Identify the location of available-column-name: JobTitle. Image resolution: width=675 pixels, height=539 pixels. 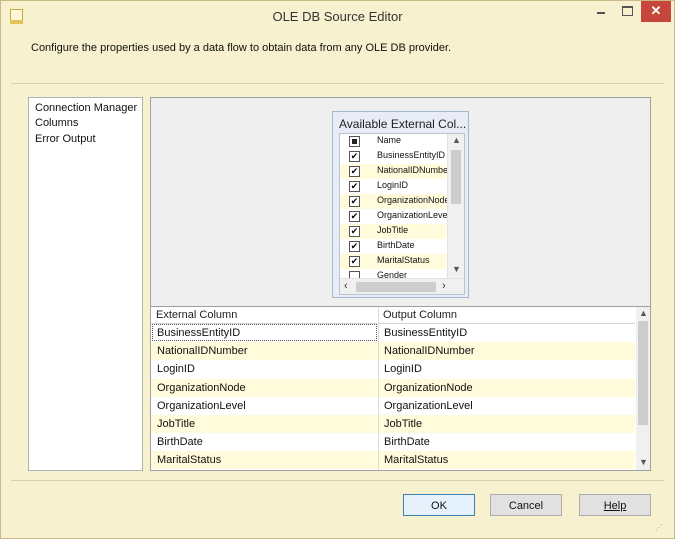
(393, 230).